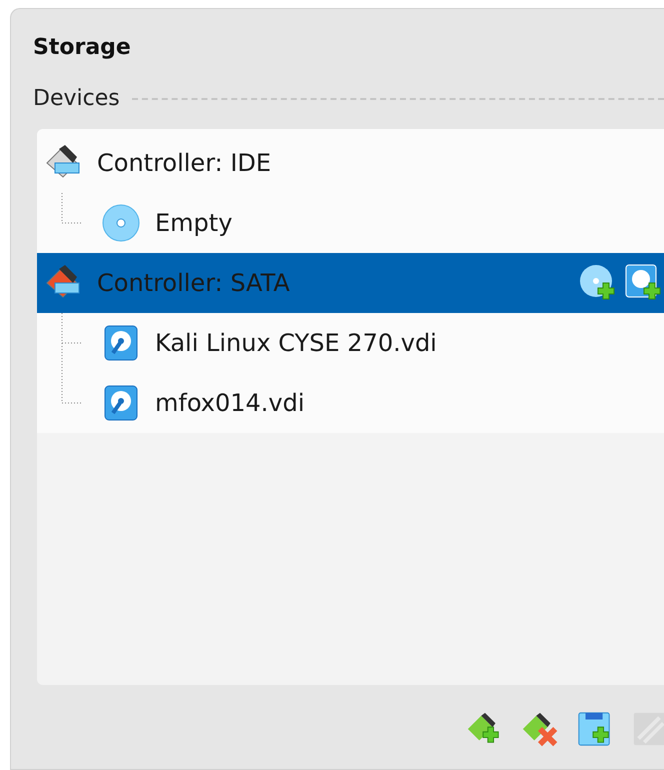  What do you see at coordinates (71, 208) in the screenshot?
I see `tree-line` at bounding box center [71, 208].